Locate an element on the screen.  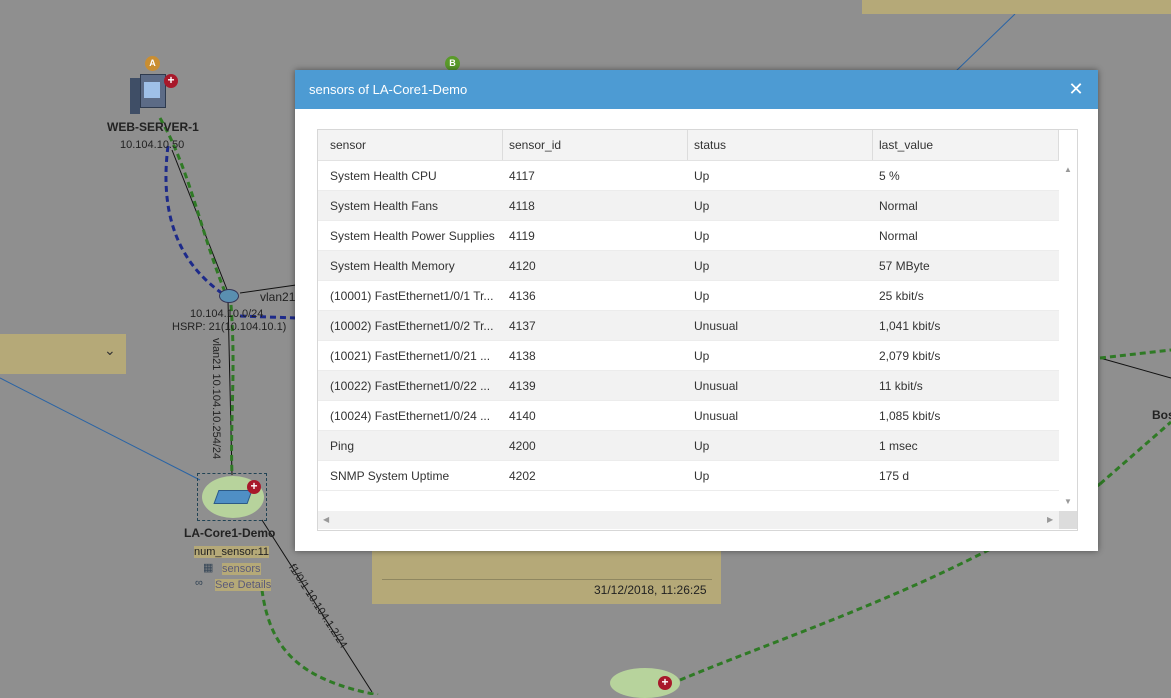
cell-last-value: 175 d is located at coordinates (894, 476).